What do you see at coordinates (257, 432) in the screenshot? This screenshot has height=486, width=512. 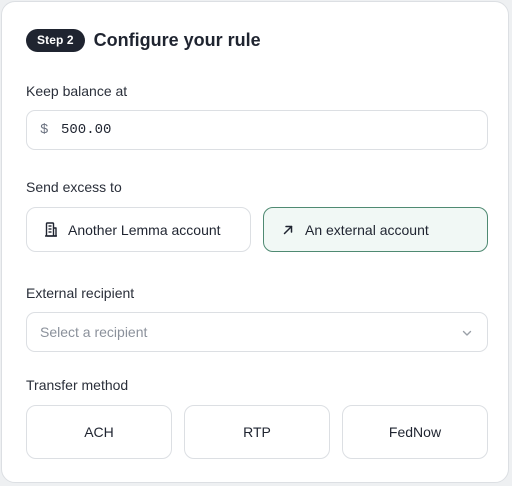 I see `method-rtp-button: RTP` at bounding box center [257, 432].